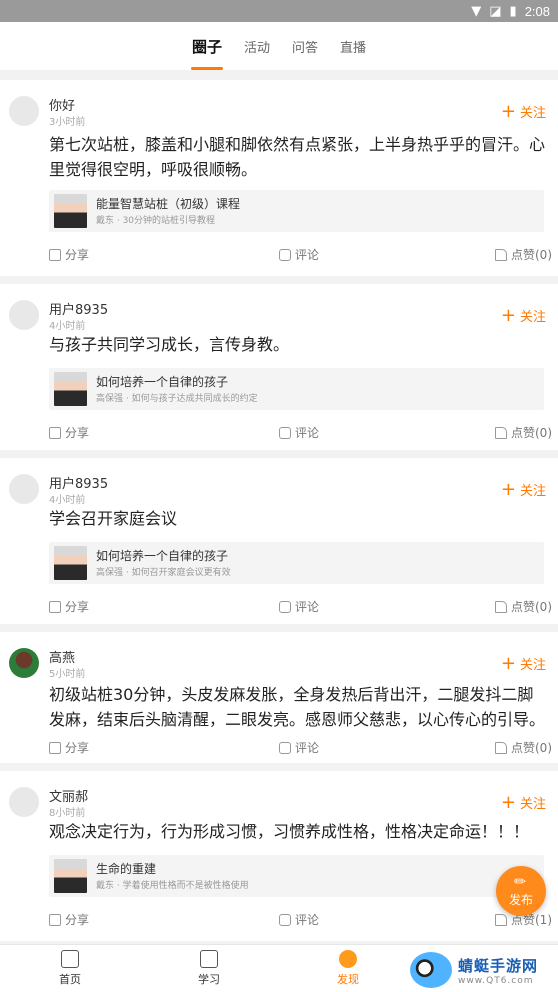 The height and width of the screenshot is (992, 558). I want to click on tab-qa: 问答, so click(305, 46).